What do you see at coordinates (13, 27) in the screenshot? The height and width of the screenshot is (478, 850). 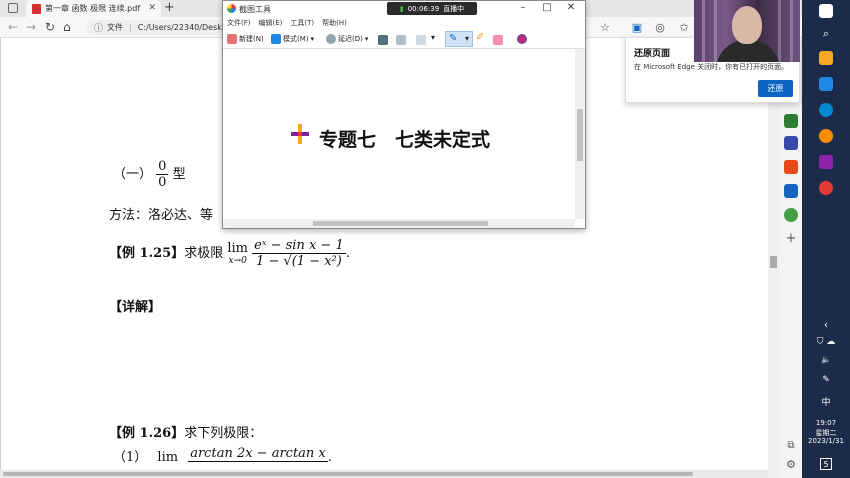 I see `back-icon: ←` at bounding box center [13, 27].